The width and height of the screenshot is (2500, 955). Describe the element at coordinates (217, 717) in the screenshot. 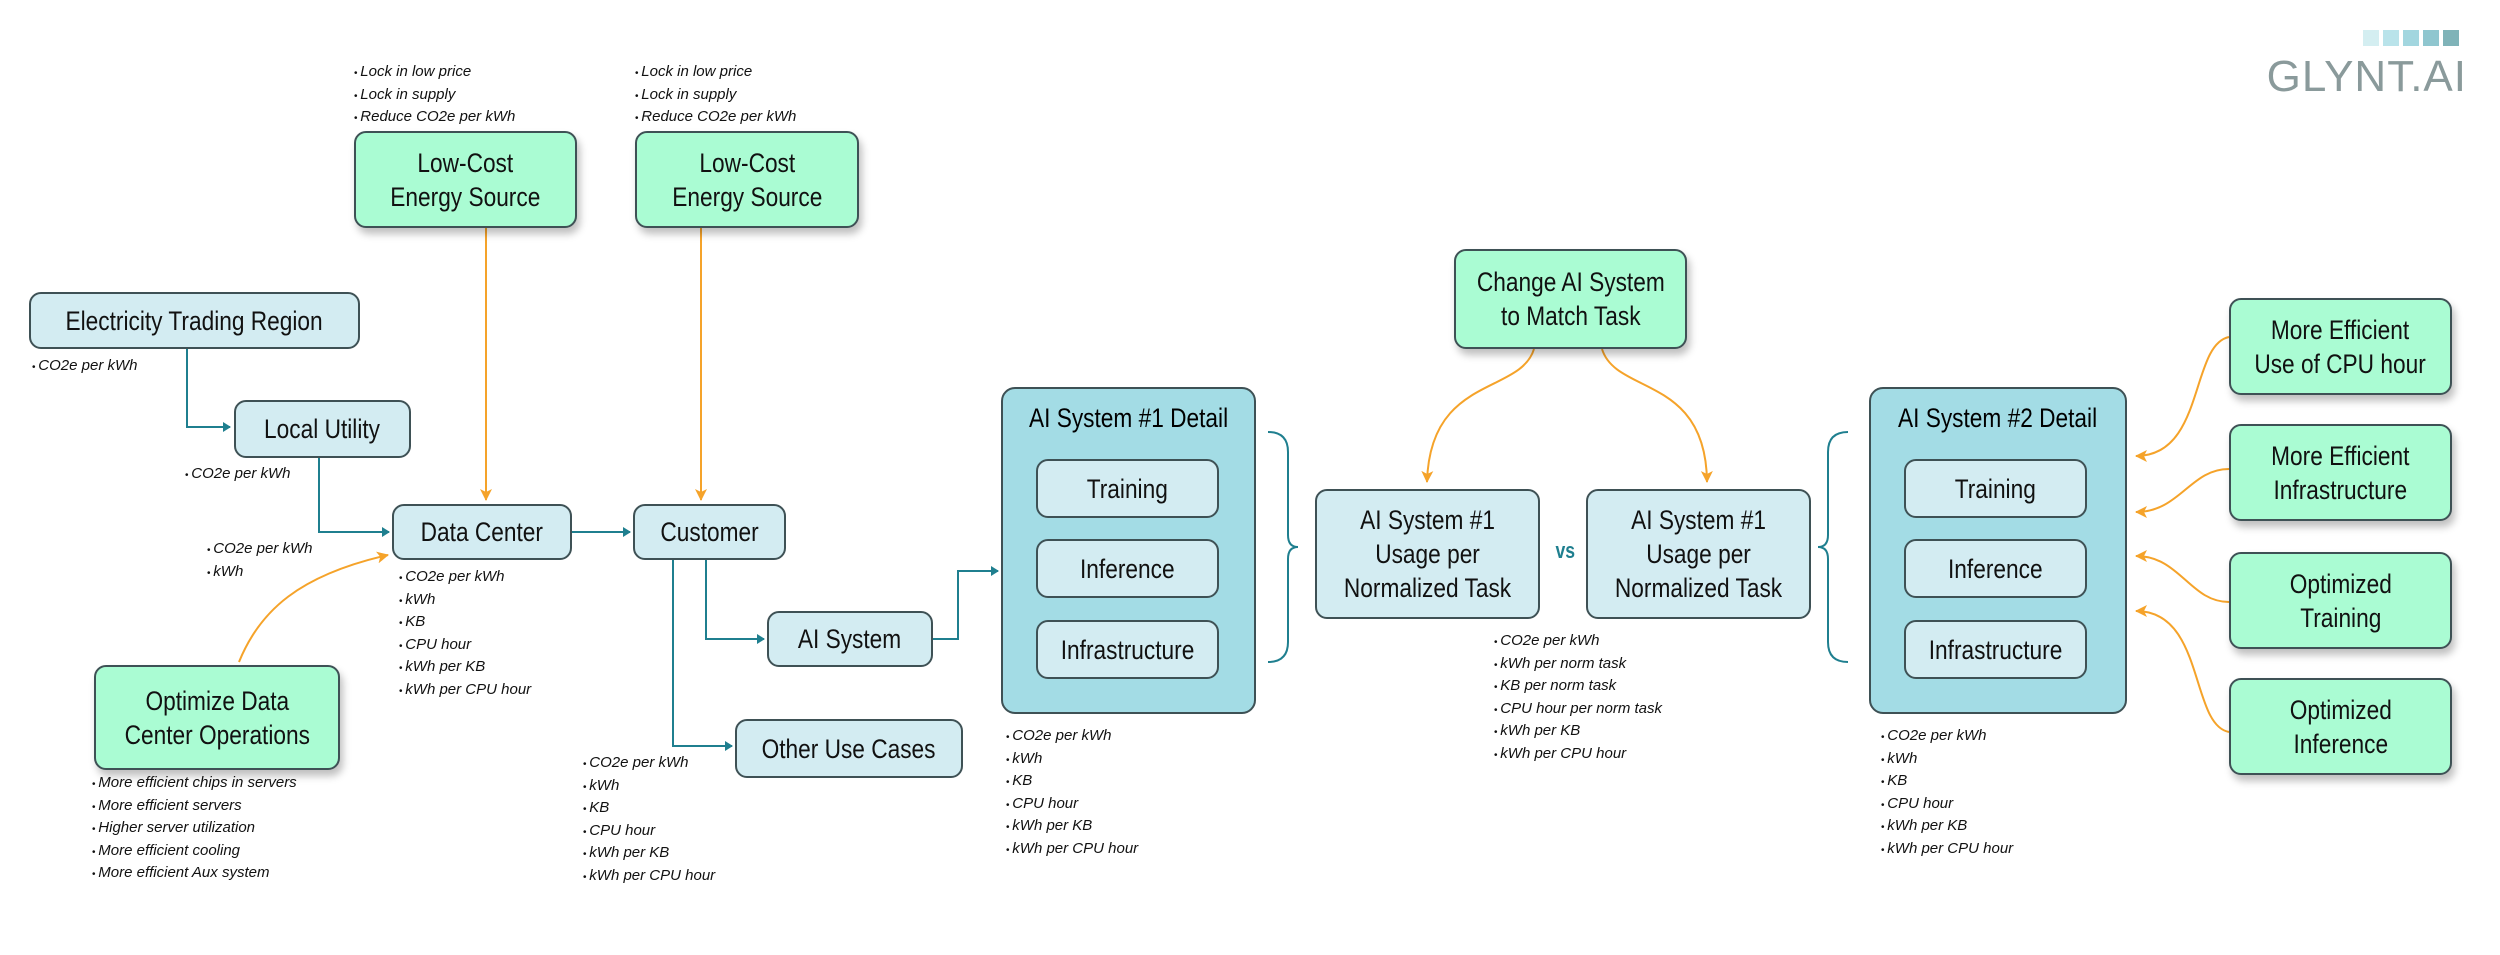

I see `node-label: Optimize Data Center Operations` at that location.